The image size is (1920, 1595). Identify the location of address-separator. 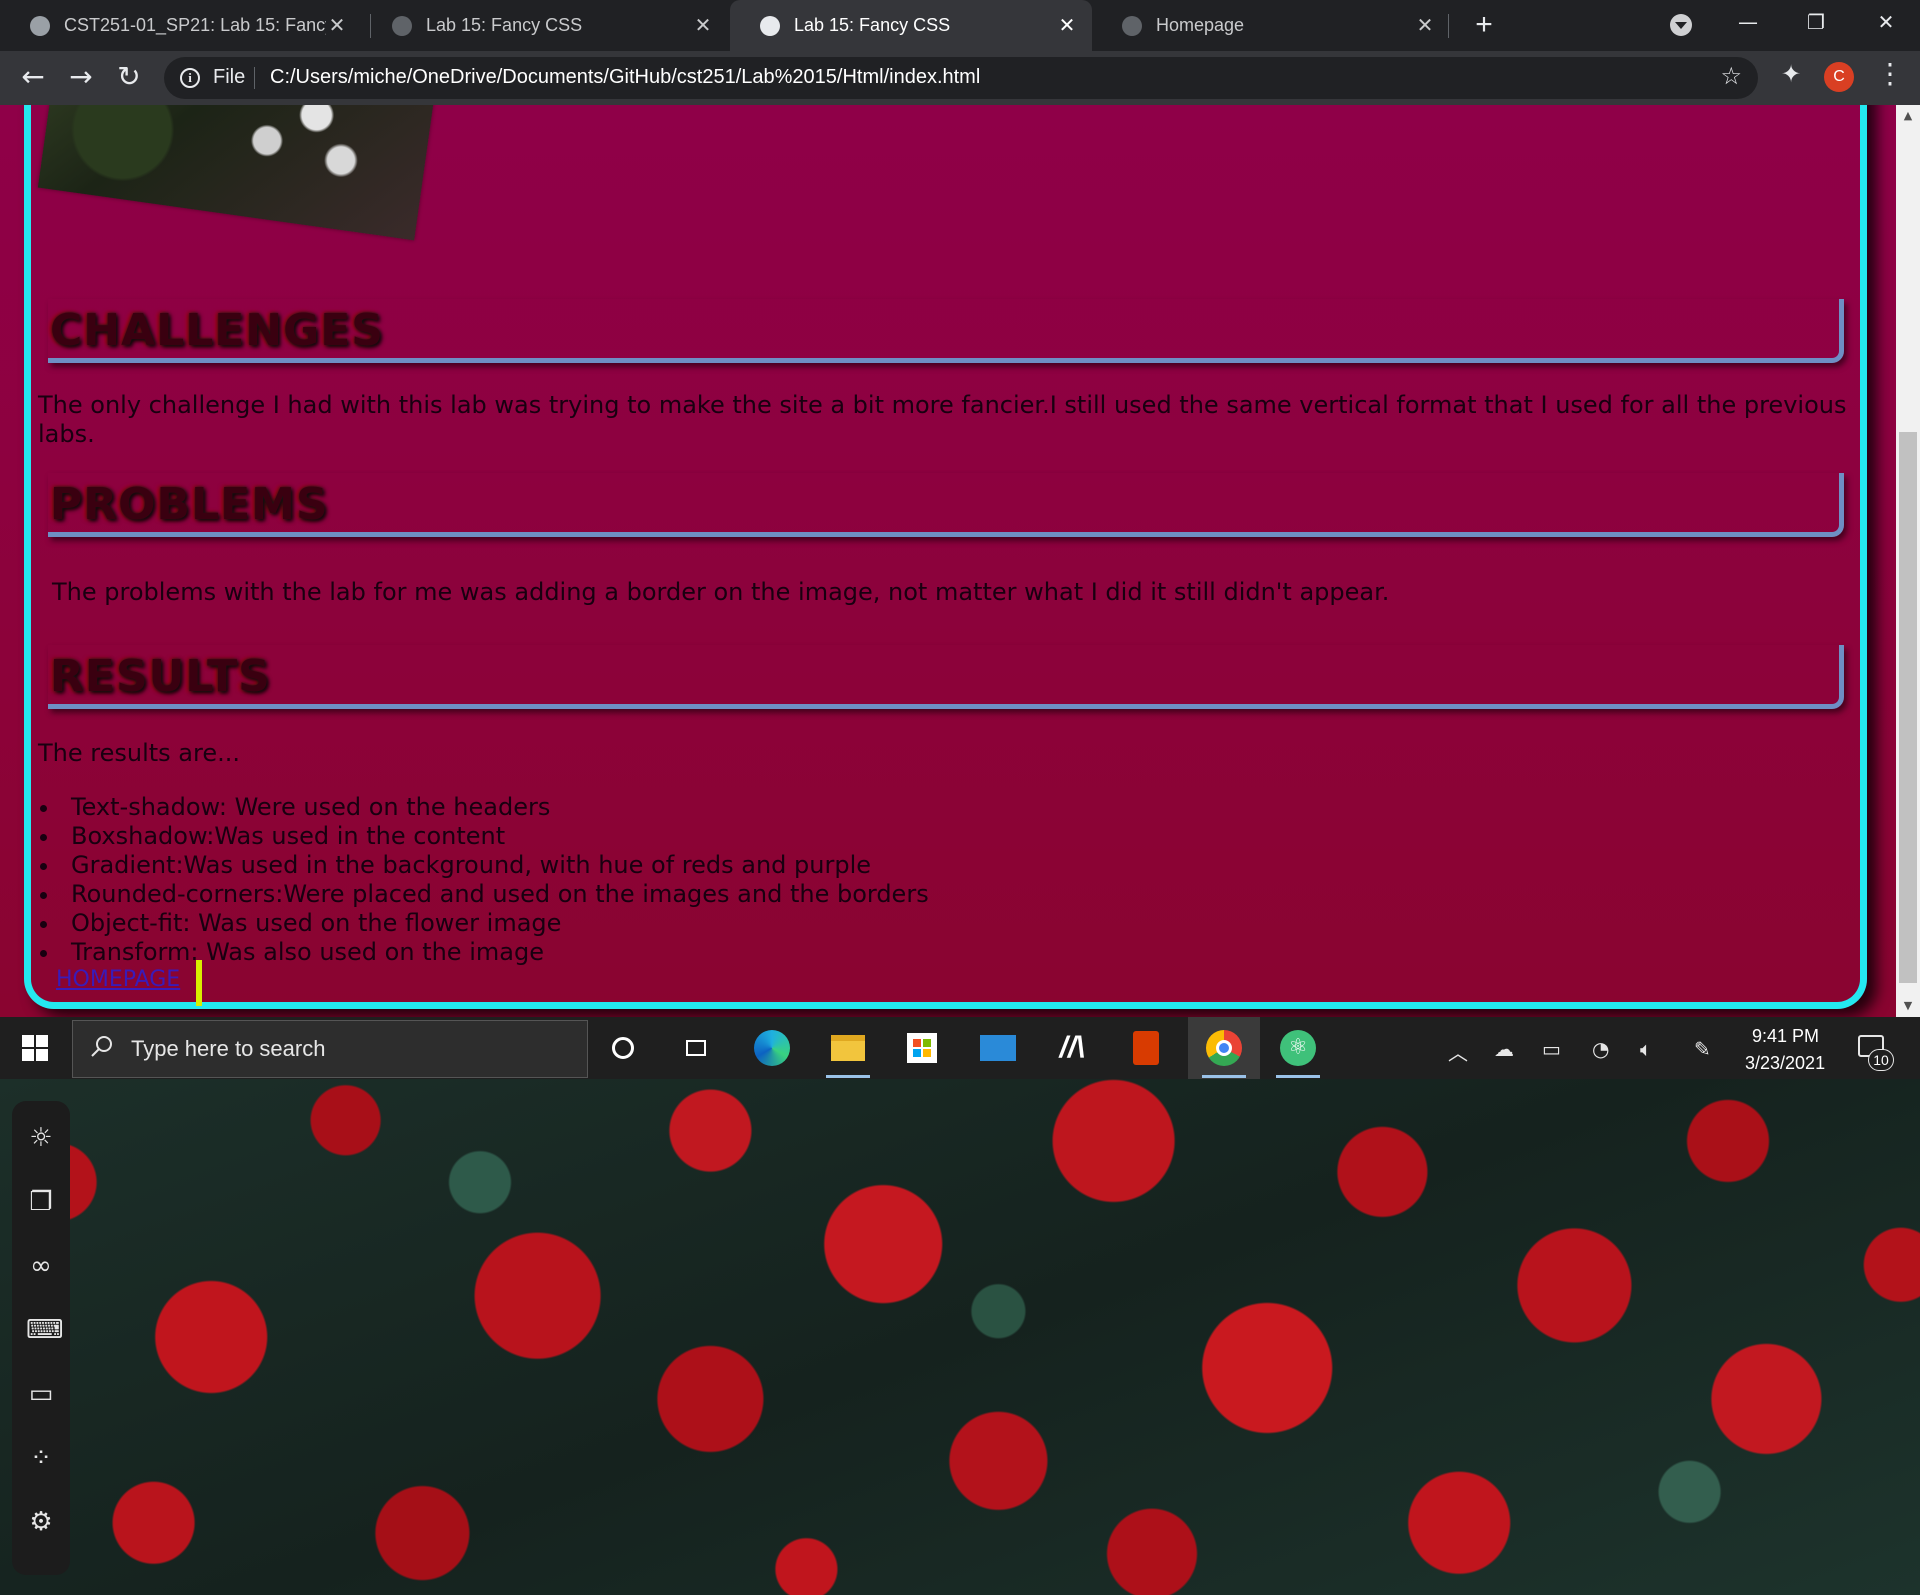
(254, 78).